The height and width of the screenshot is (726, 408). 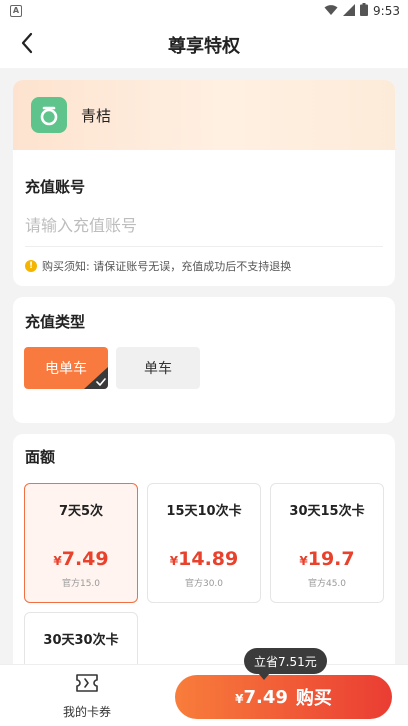 I want to click on back-button, so click(x=27, y=45).